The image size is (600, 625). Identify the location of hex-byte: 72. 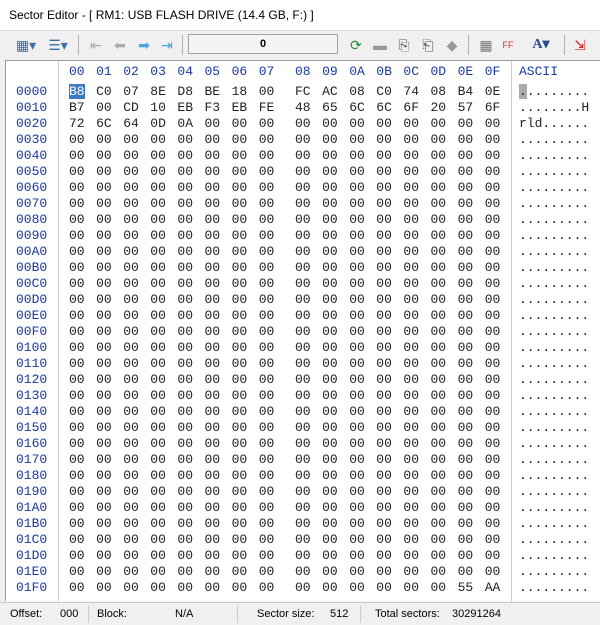
(77, 123).